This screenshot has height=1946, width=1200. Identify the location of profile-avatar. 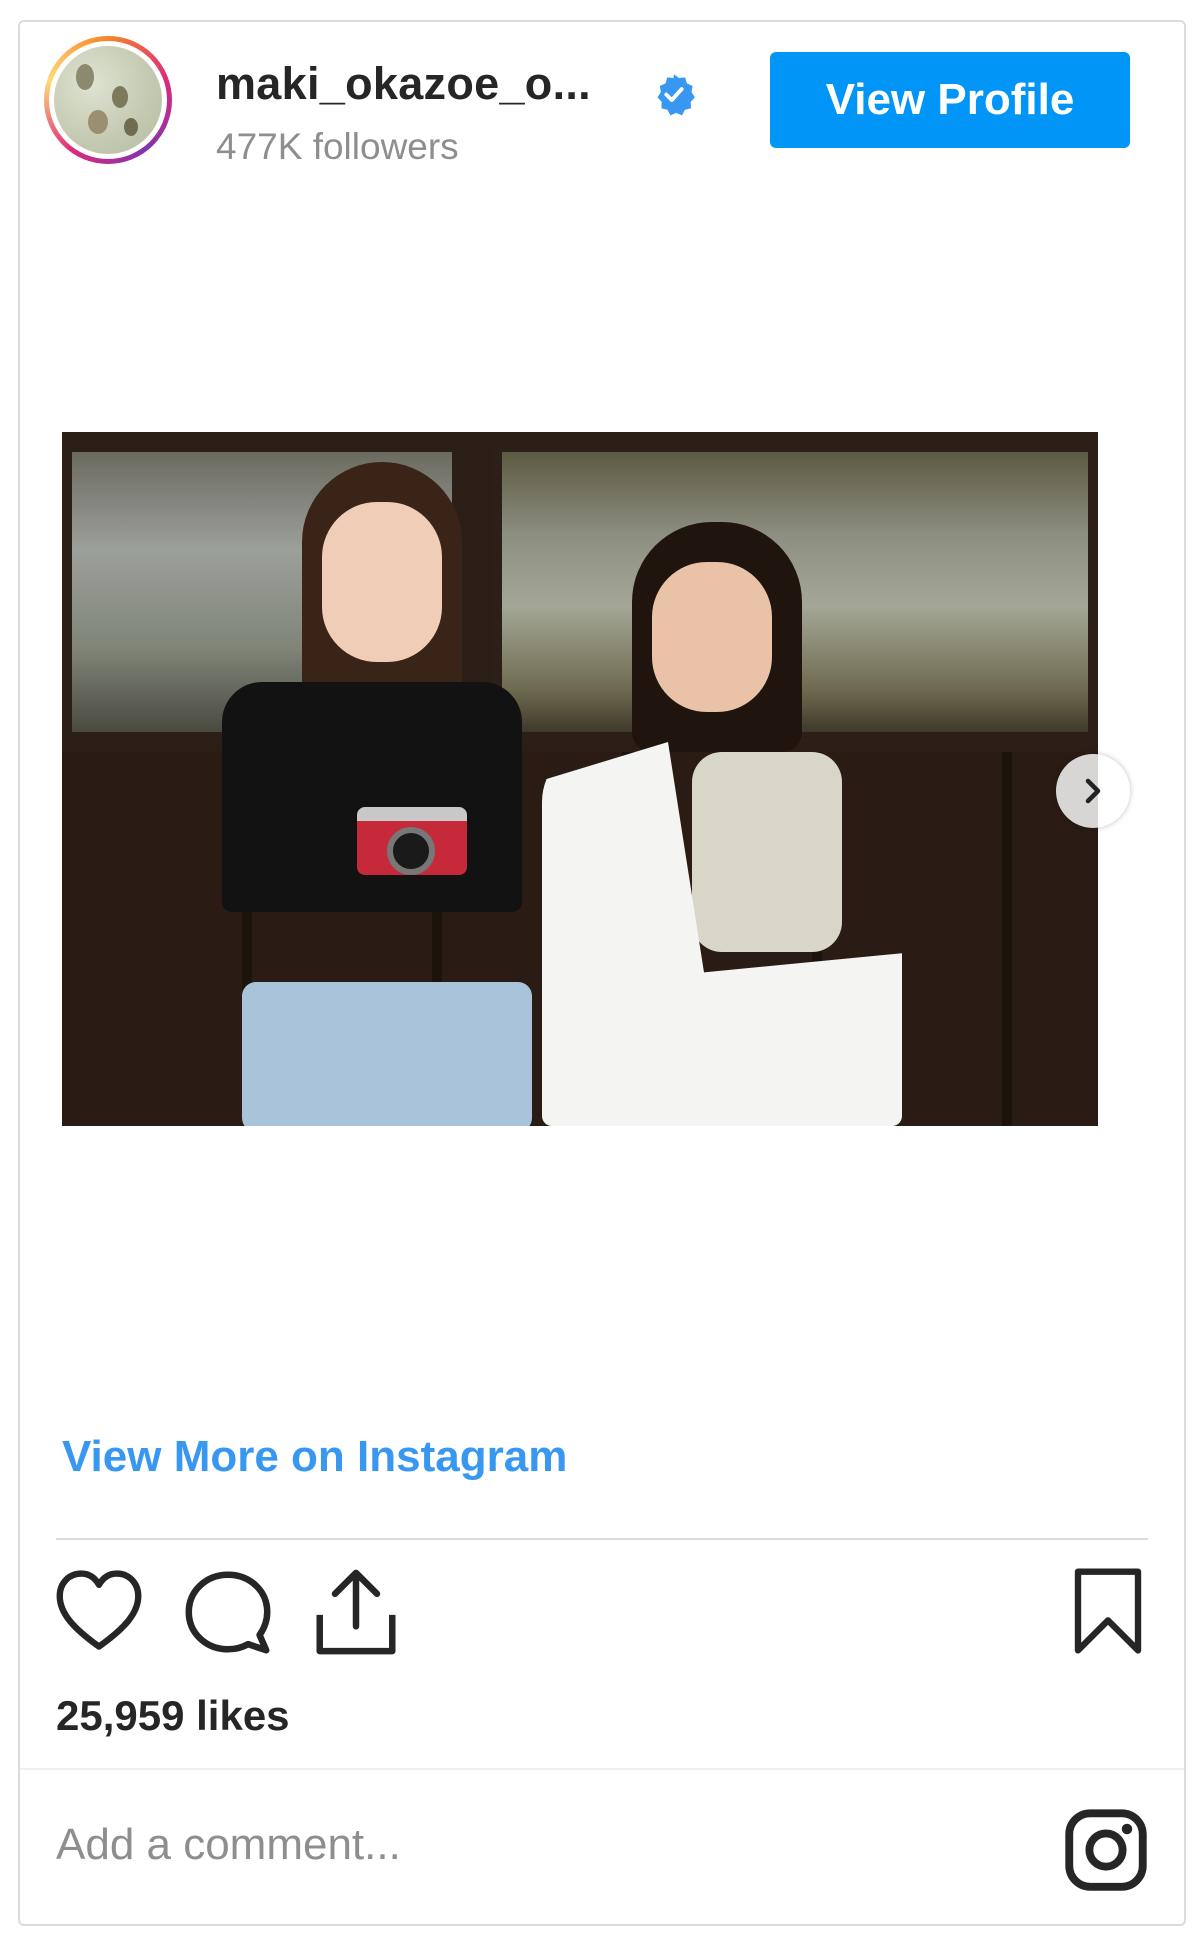
(108, 100).